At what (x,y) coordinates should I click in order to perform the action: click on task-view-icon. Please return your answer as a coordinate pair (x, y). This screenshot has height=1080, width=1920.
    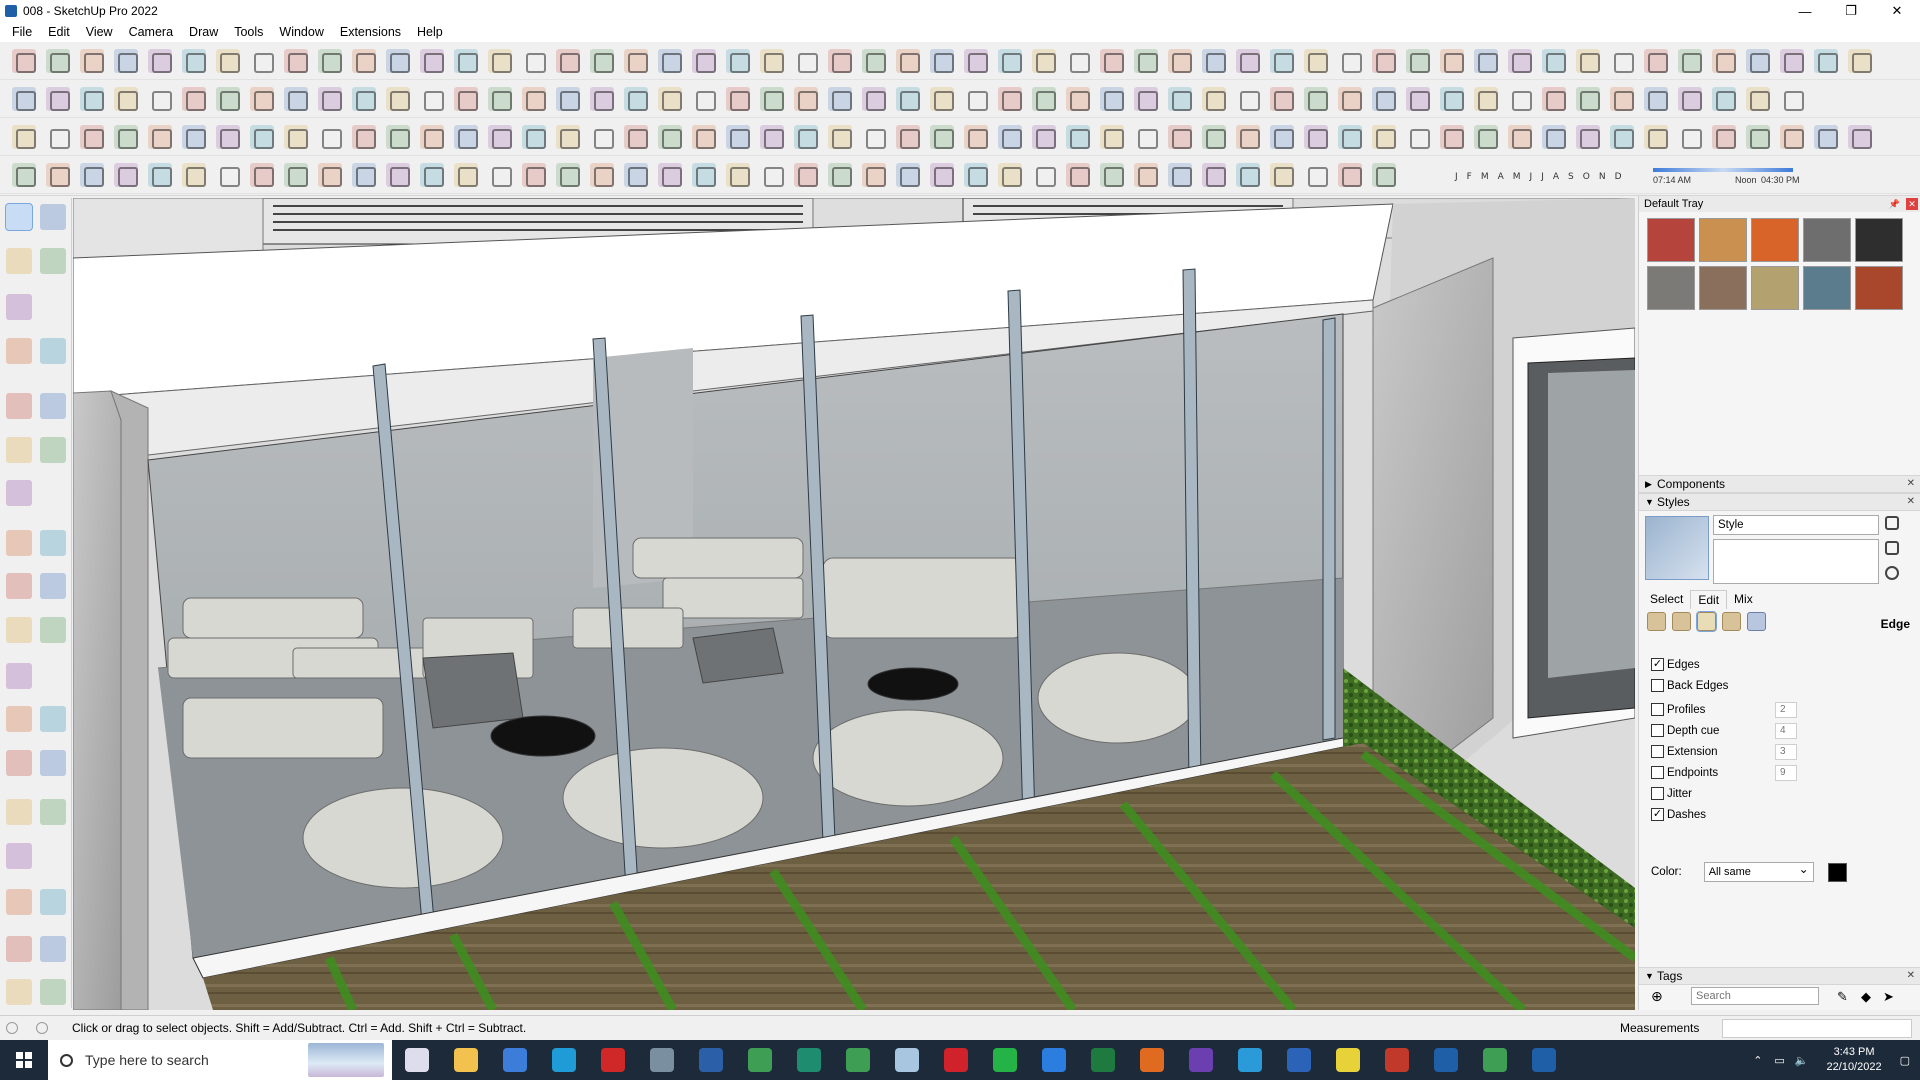
    Looking at the image, I should click on (417, 1060).